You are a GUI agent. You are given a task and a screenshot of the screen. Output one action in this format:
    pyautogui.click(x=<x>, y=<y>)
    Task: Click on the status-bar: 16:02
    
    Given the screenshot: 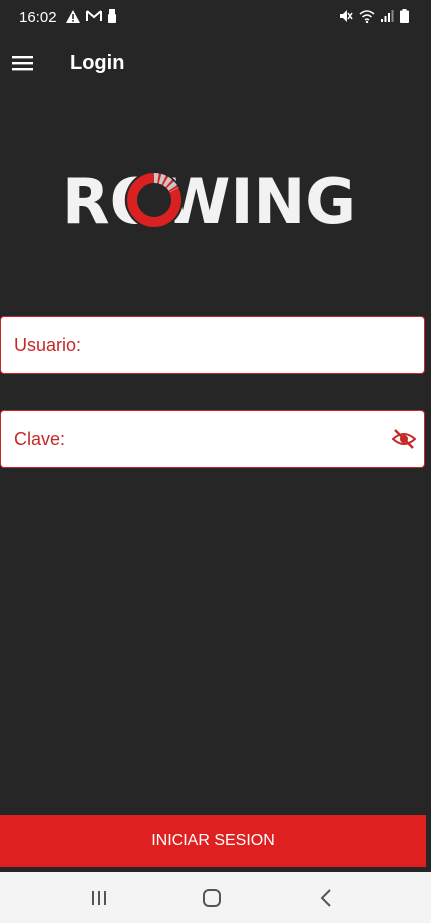 What is the action you would take?
    pyautogui.click(x=215, y=17)
    